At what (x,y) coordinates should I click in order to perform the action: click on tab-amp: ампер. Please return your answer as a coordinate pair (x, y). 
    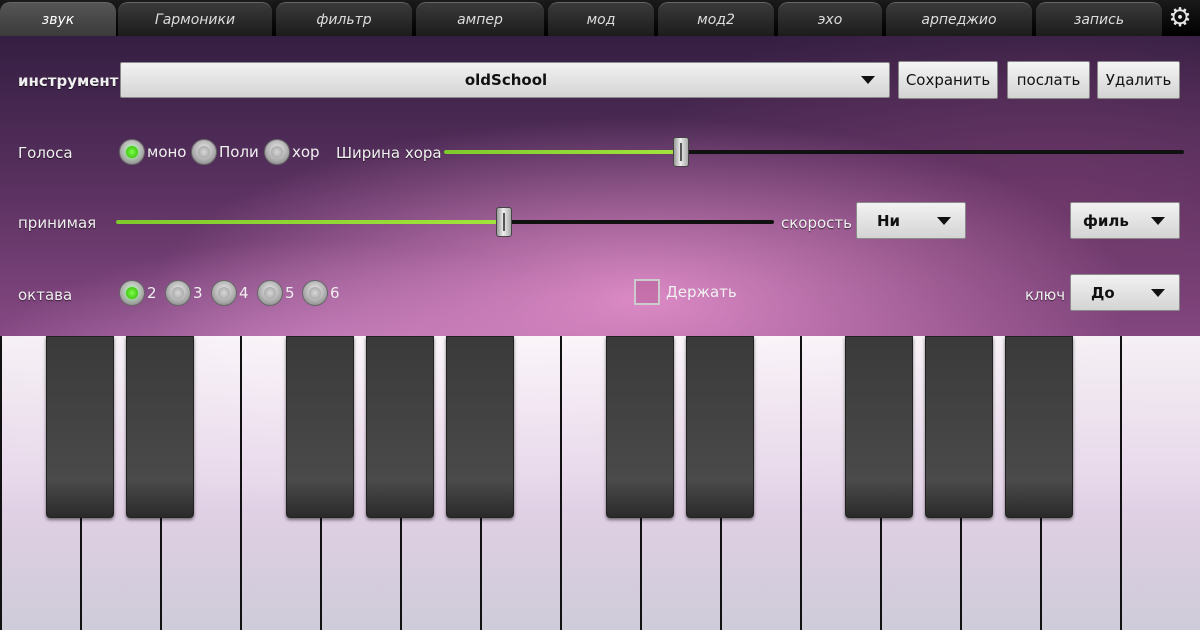
    Looking at the image, I should click on (480, 19).